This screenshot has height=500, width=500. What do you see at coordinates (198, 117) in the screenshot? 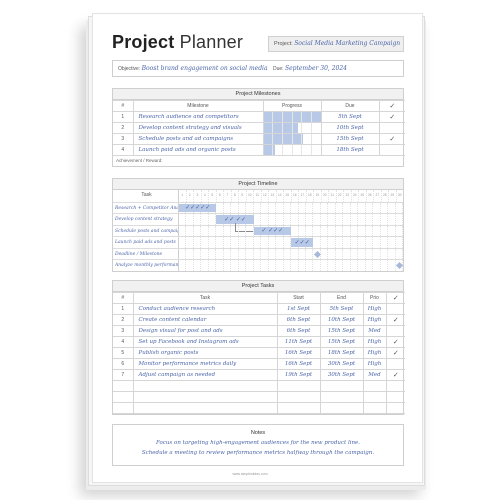
I see `milestone-name: Research audience and competitors` at bounding box center [198, 117].